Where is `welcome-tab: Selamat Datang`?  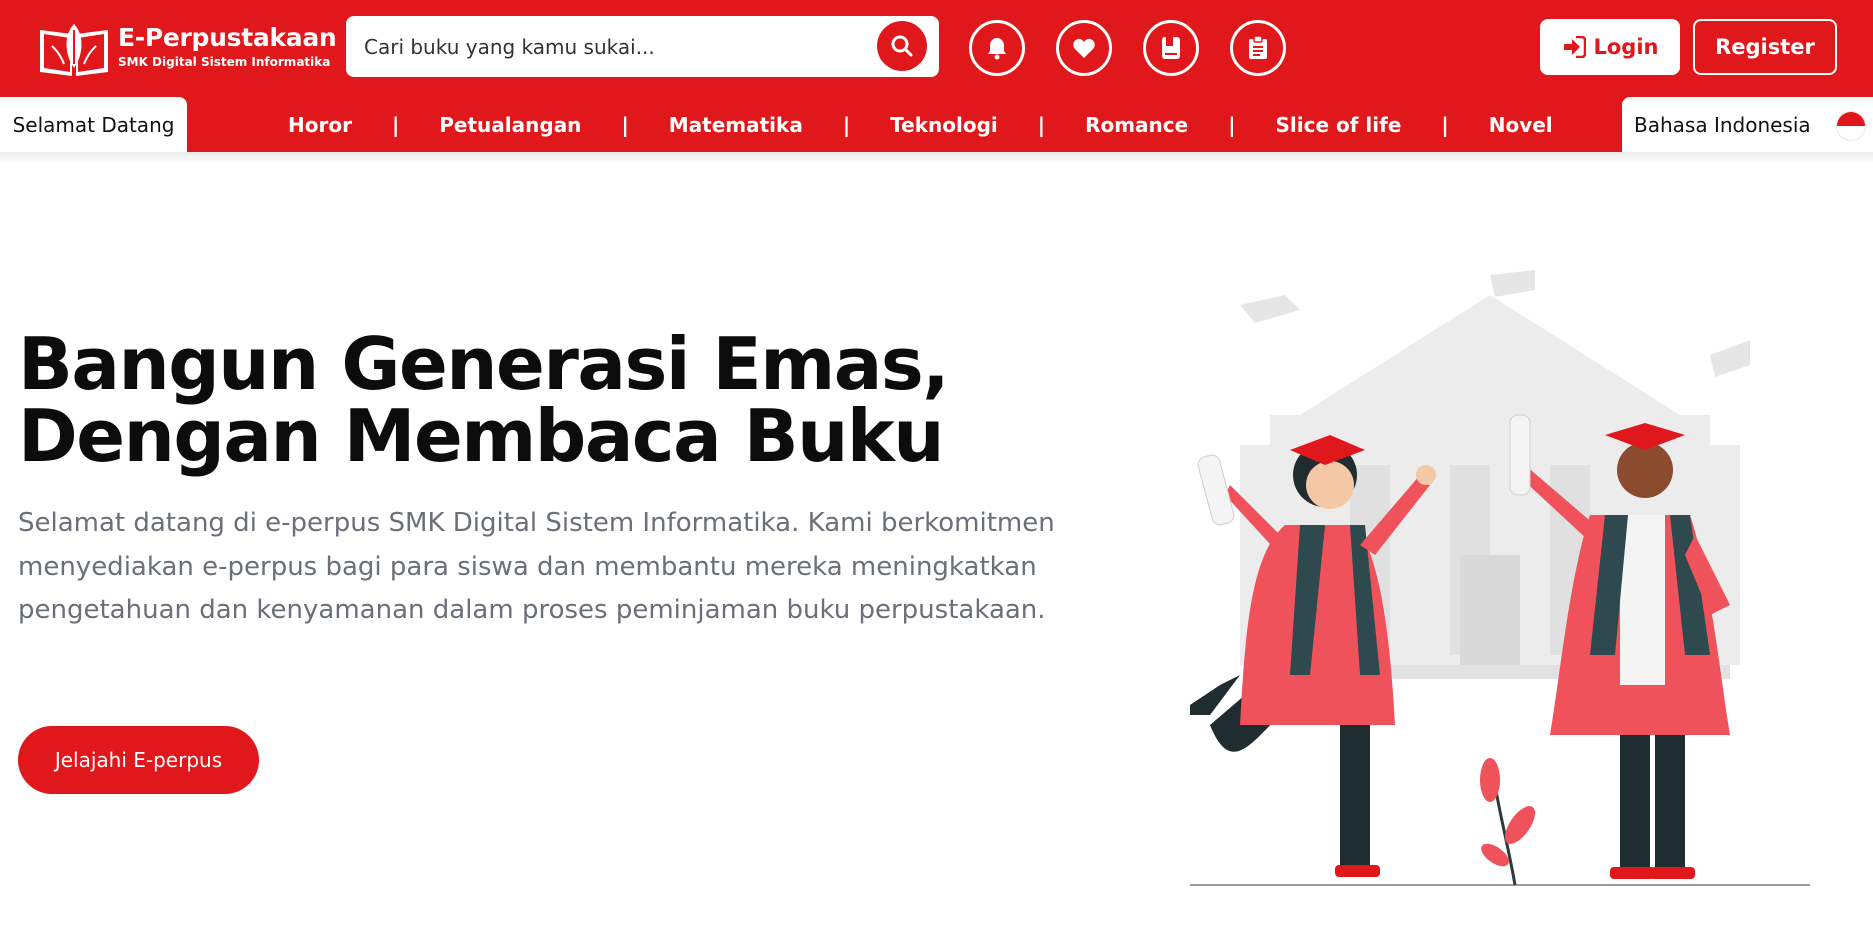
welcome-tab: Selamat Datang is located at coordinates (93, 124).